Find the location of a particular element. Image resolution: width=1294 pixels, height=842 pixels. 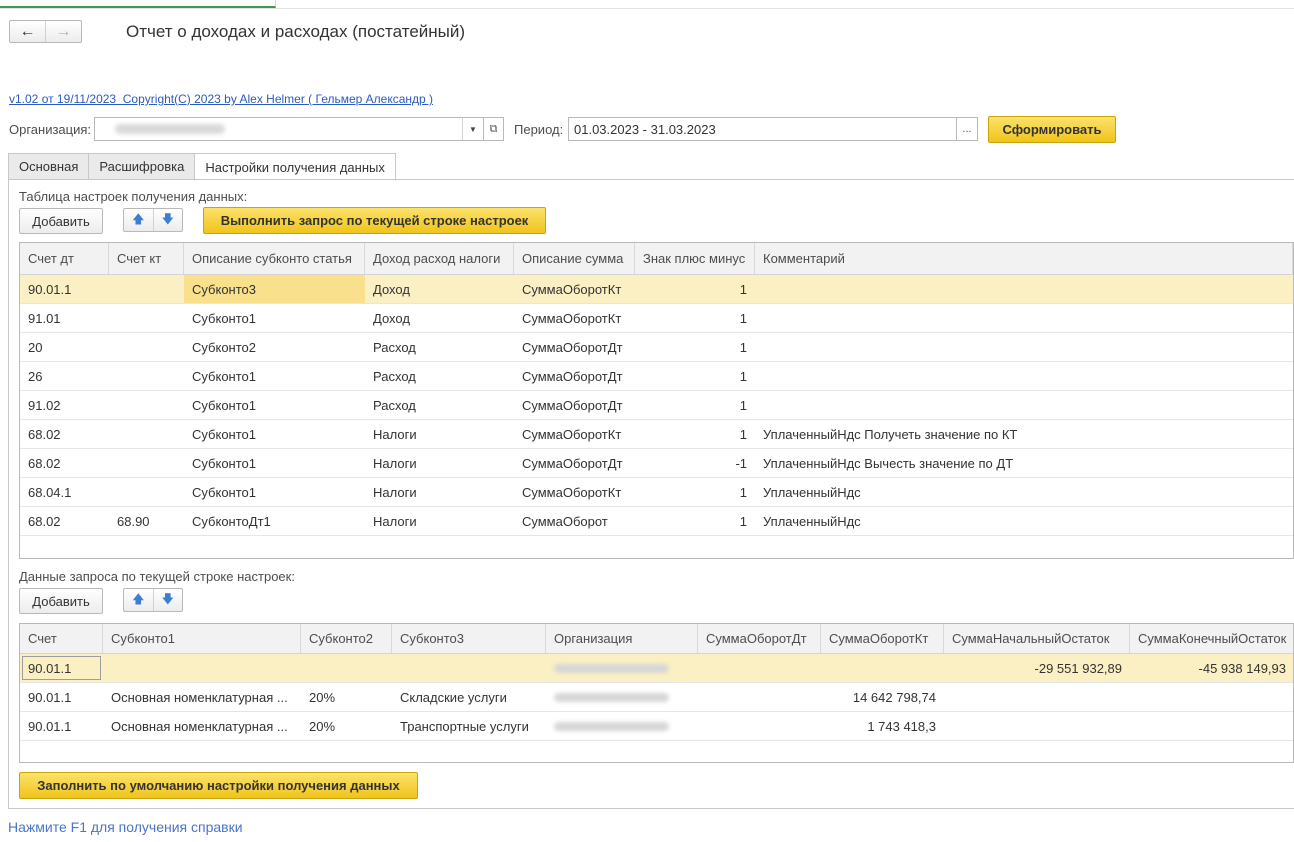

table-cell: Субконто2 is located at coordinates (274, 347).